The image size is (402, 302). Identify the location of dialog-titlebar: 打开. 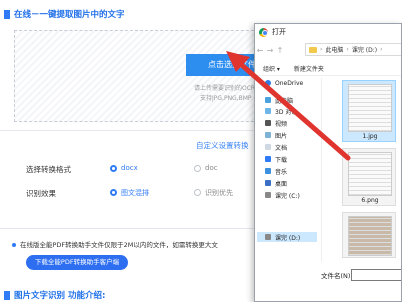
(328, 32).